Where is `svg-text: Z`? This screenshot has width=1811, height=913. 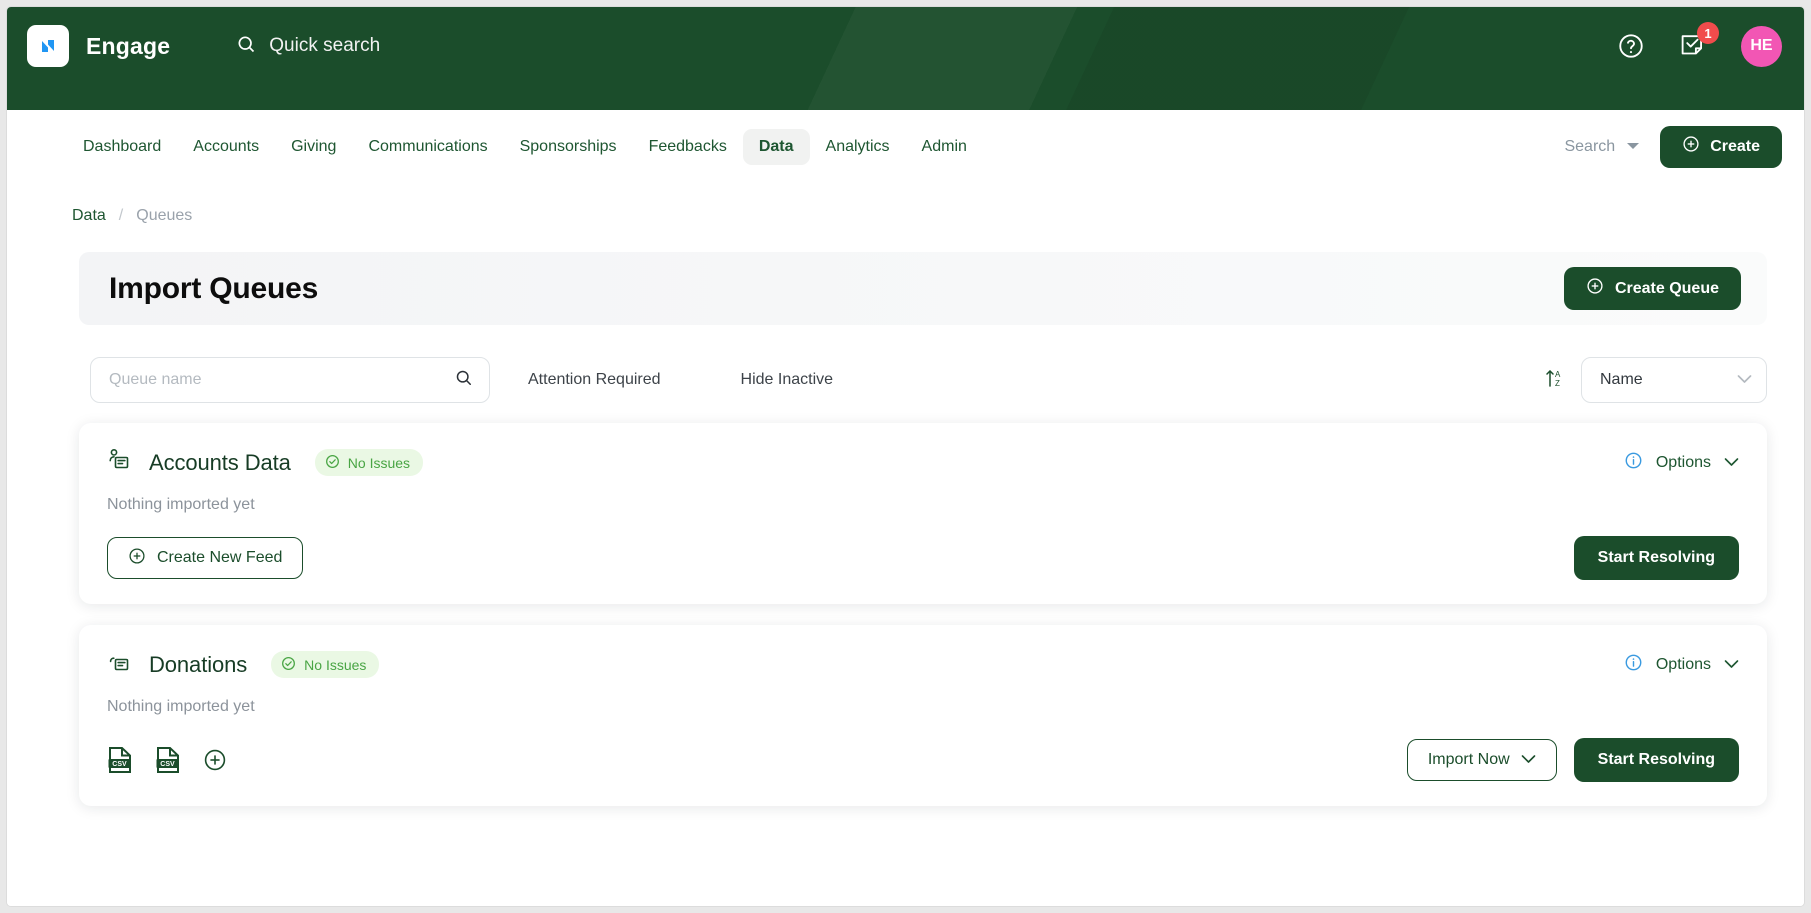 svg-text: Z is located at coordinates (1557, 383).